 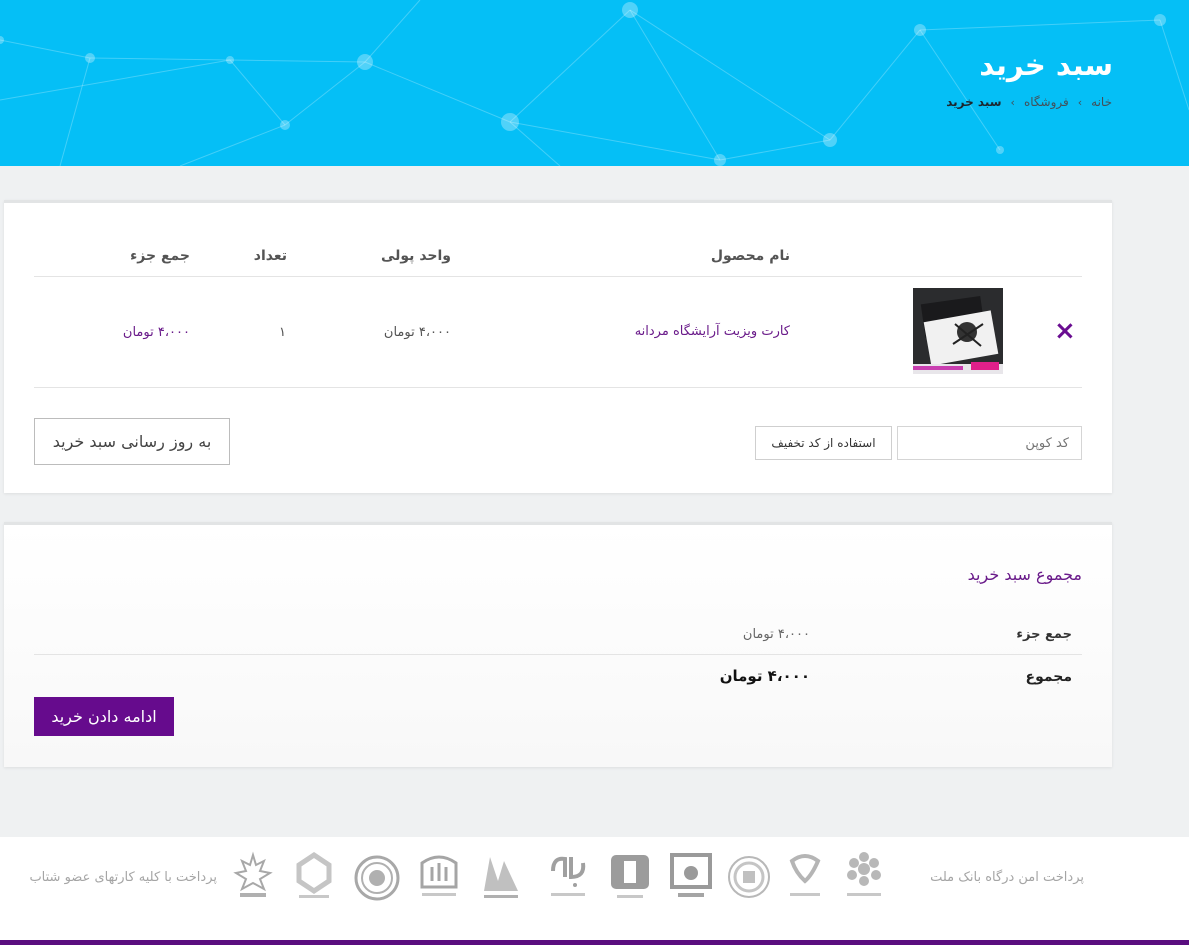 I want to click on business-card-image, so click(x=958, y=331).